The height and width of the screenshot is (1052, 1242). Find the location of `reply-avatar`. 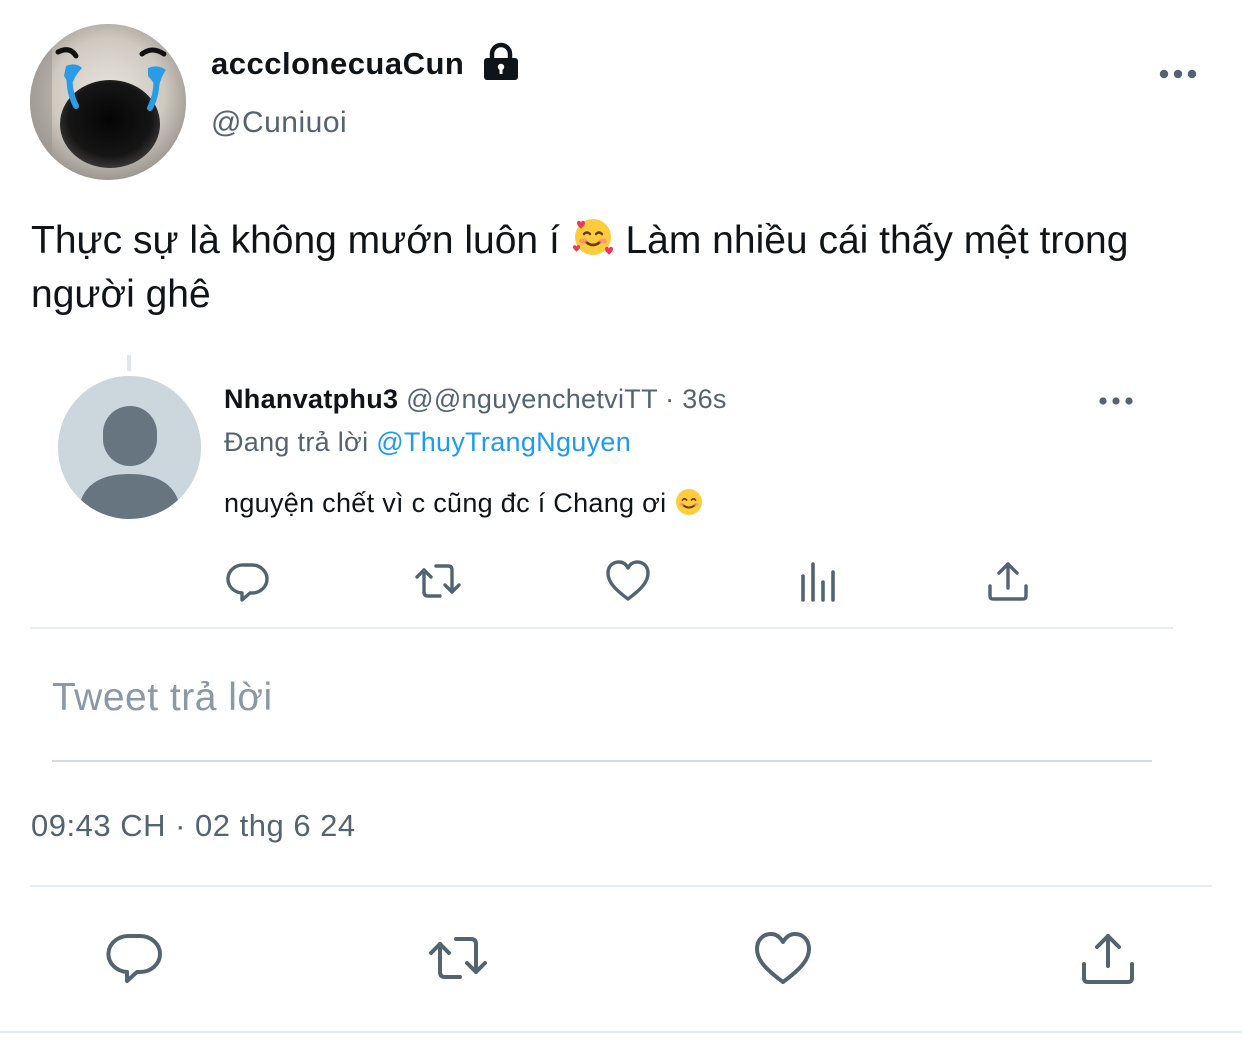

reply-avatar is located at coordinates (129, 447).